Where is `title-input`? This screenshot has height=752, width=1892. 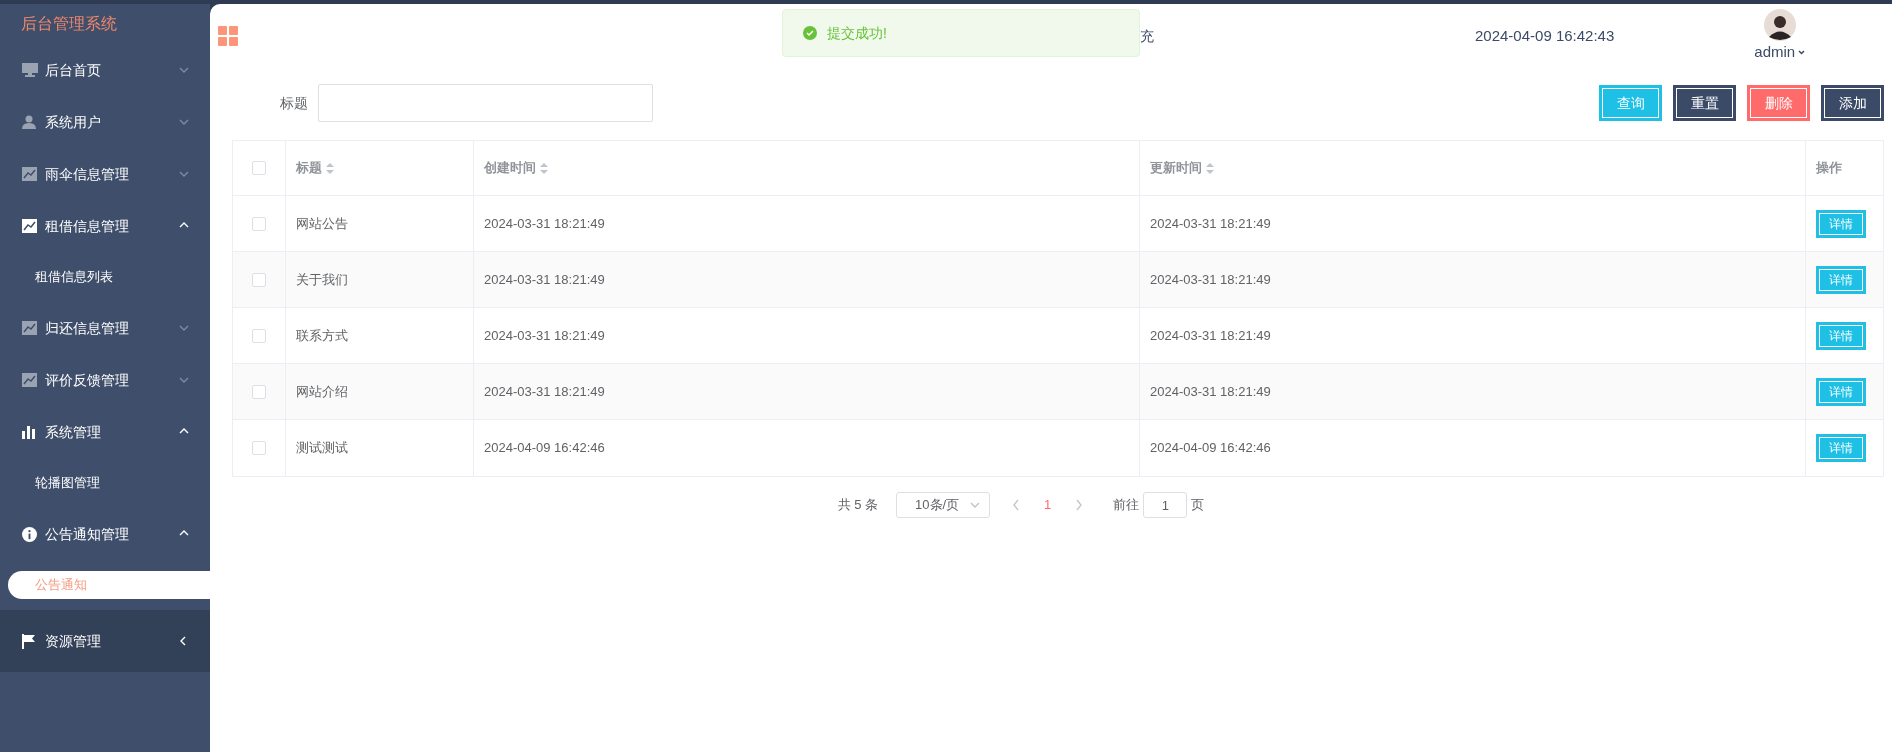
title-input is located at coordinates (485, 103).